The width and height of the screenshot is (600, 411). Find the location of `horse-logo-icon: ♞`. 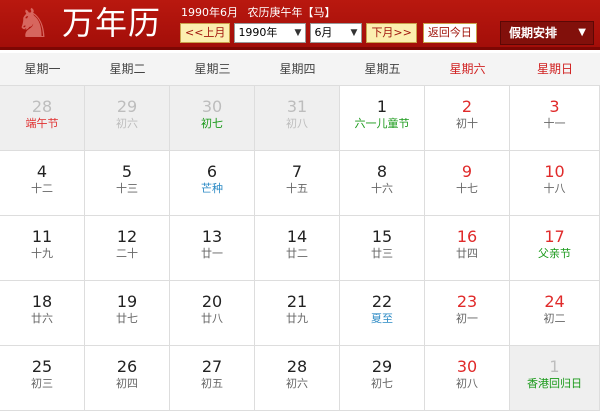

horse-logo-icon: ♞ is located at coordinates (33, 24).